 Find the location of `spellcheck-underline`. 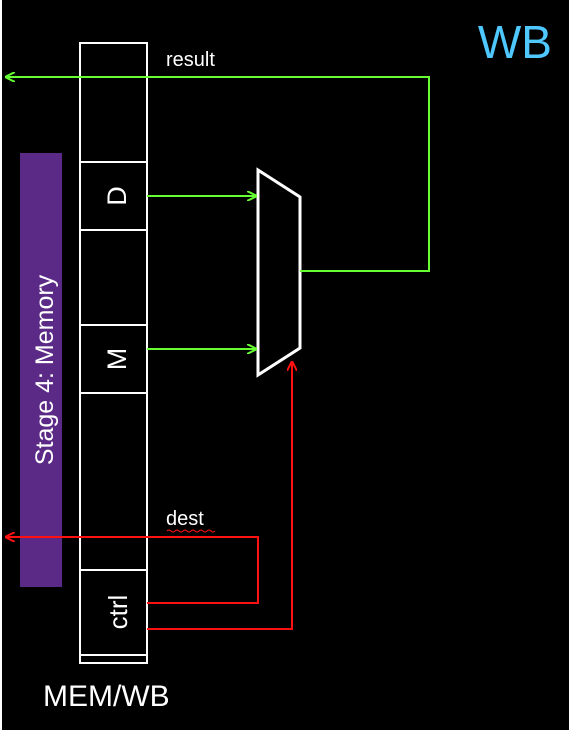

spellcheck-underline is located at coordinates (191, 531).